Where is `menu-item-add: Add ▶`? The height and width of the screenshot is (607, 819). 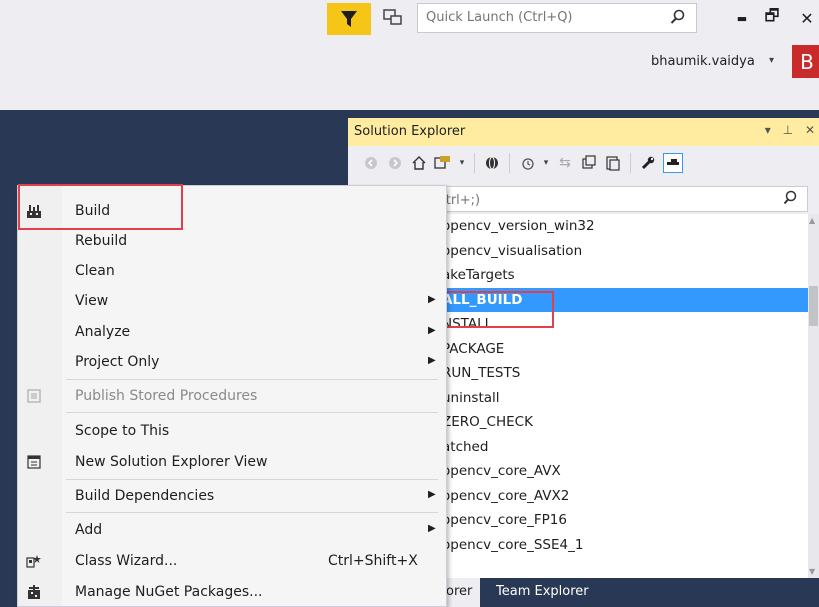
menu-item-add: Add ▶ is located at coordinates (232, 530).